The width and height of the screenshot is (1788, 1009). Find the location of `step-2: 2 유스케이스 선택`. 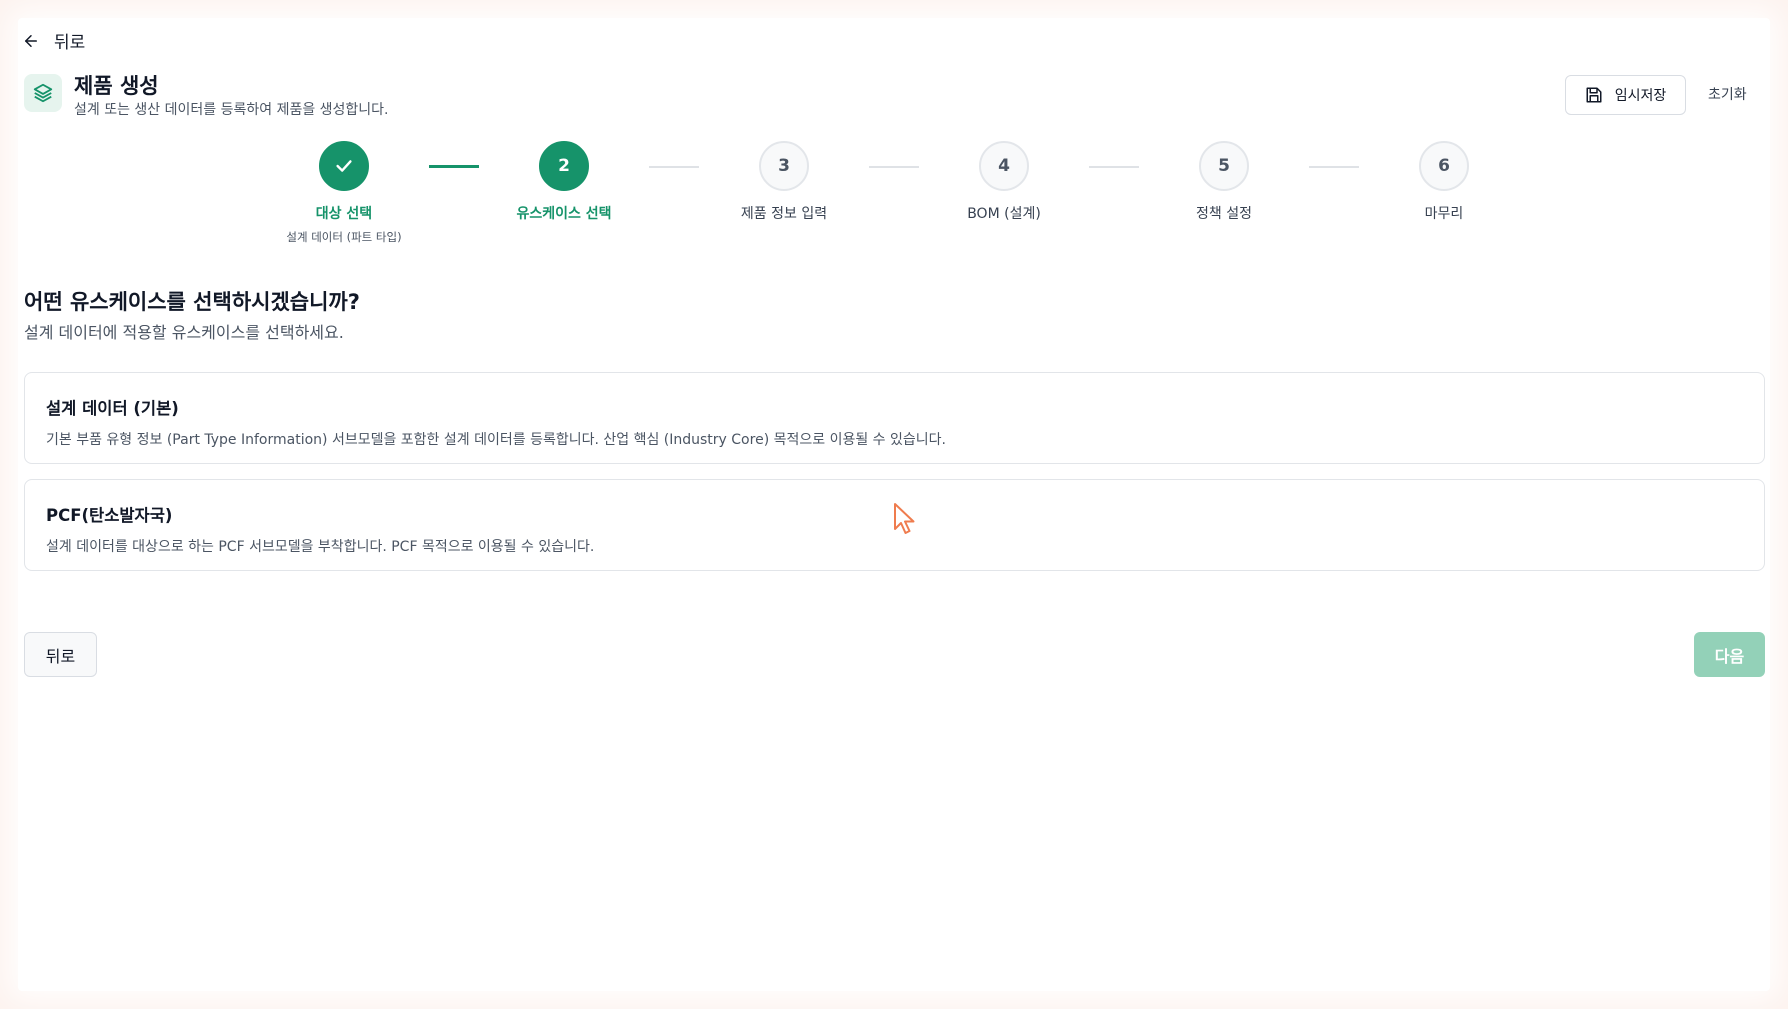

step-2: 2 유스케이스 선택 is located at coordinates (564, 182).